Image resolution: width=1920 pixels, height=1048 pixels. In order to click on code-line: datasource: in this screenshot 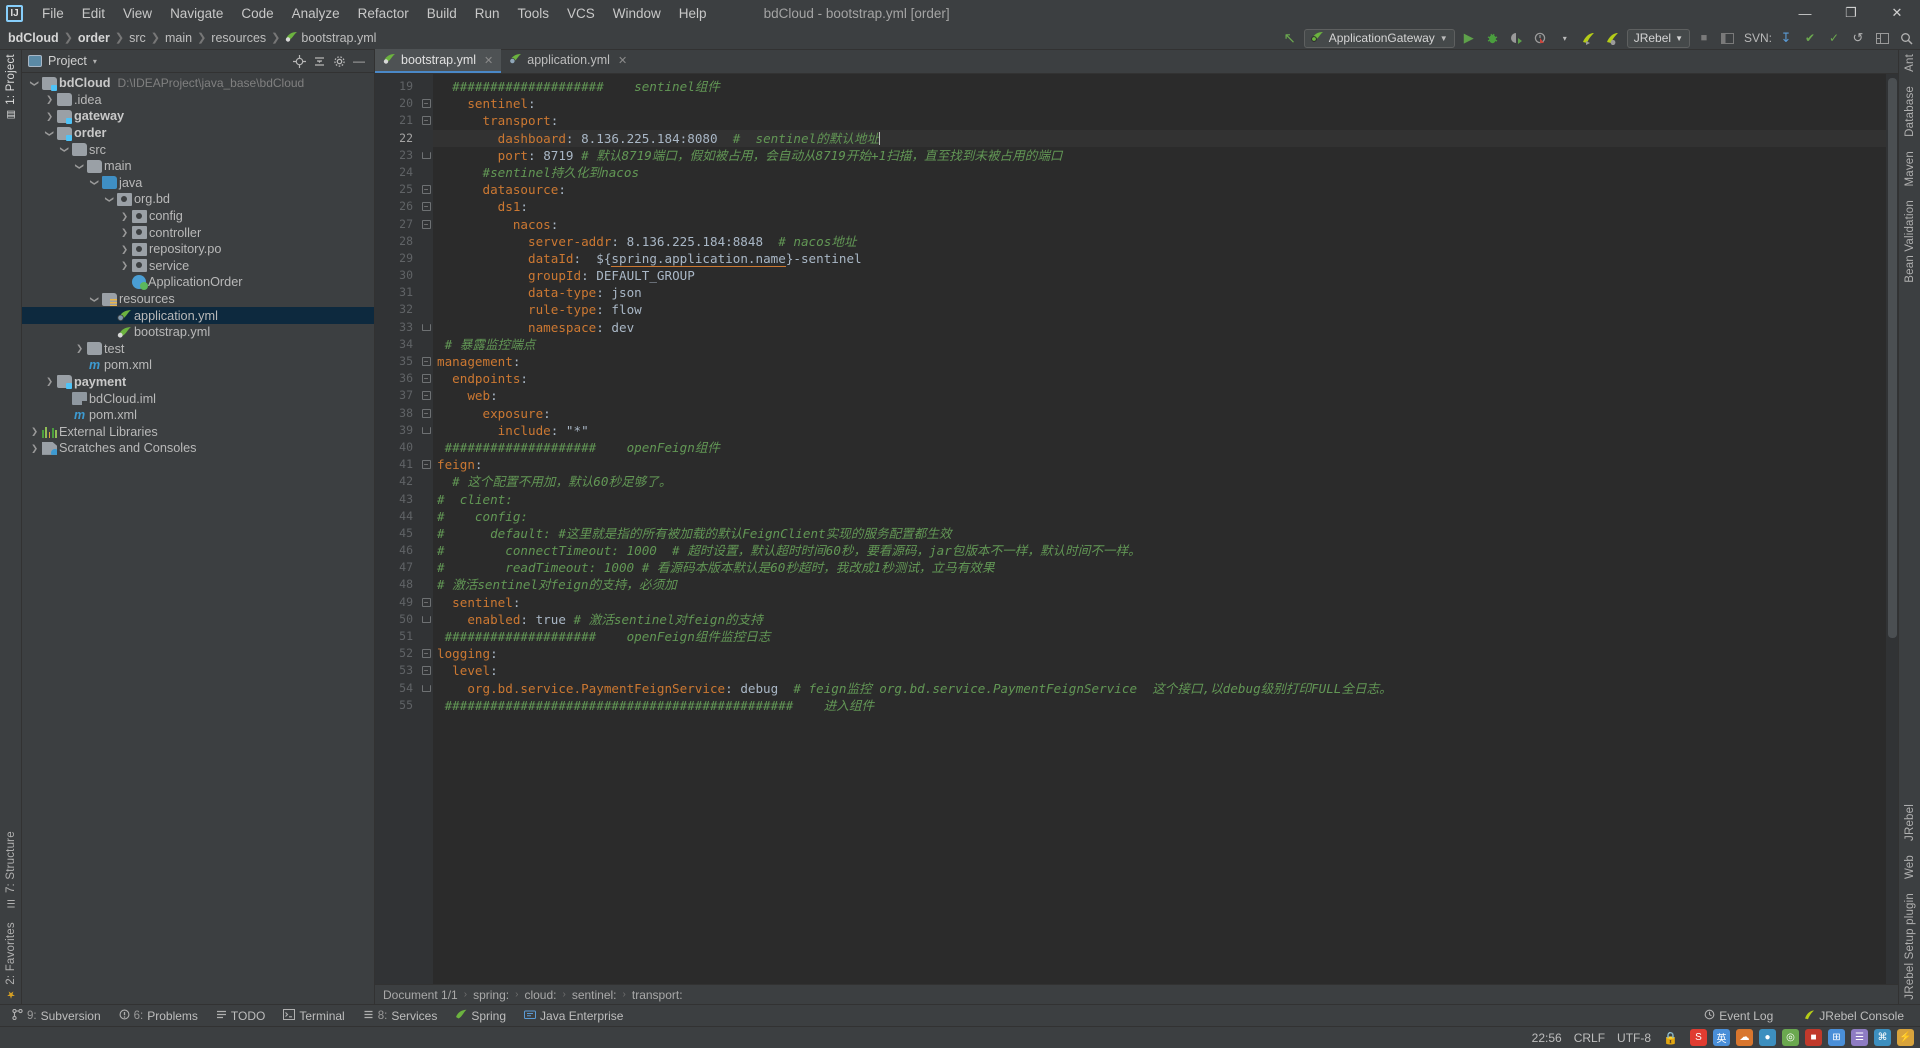, I will do `click(1159, 189)`.